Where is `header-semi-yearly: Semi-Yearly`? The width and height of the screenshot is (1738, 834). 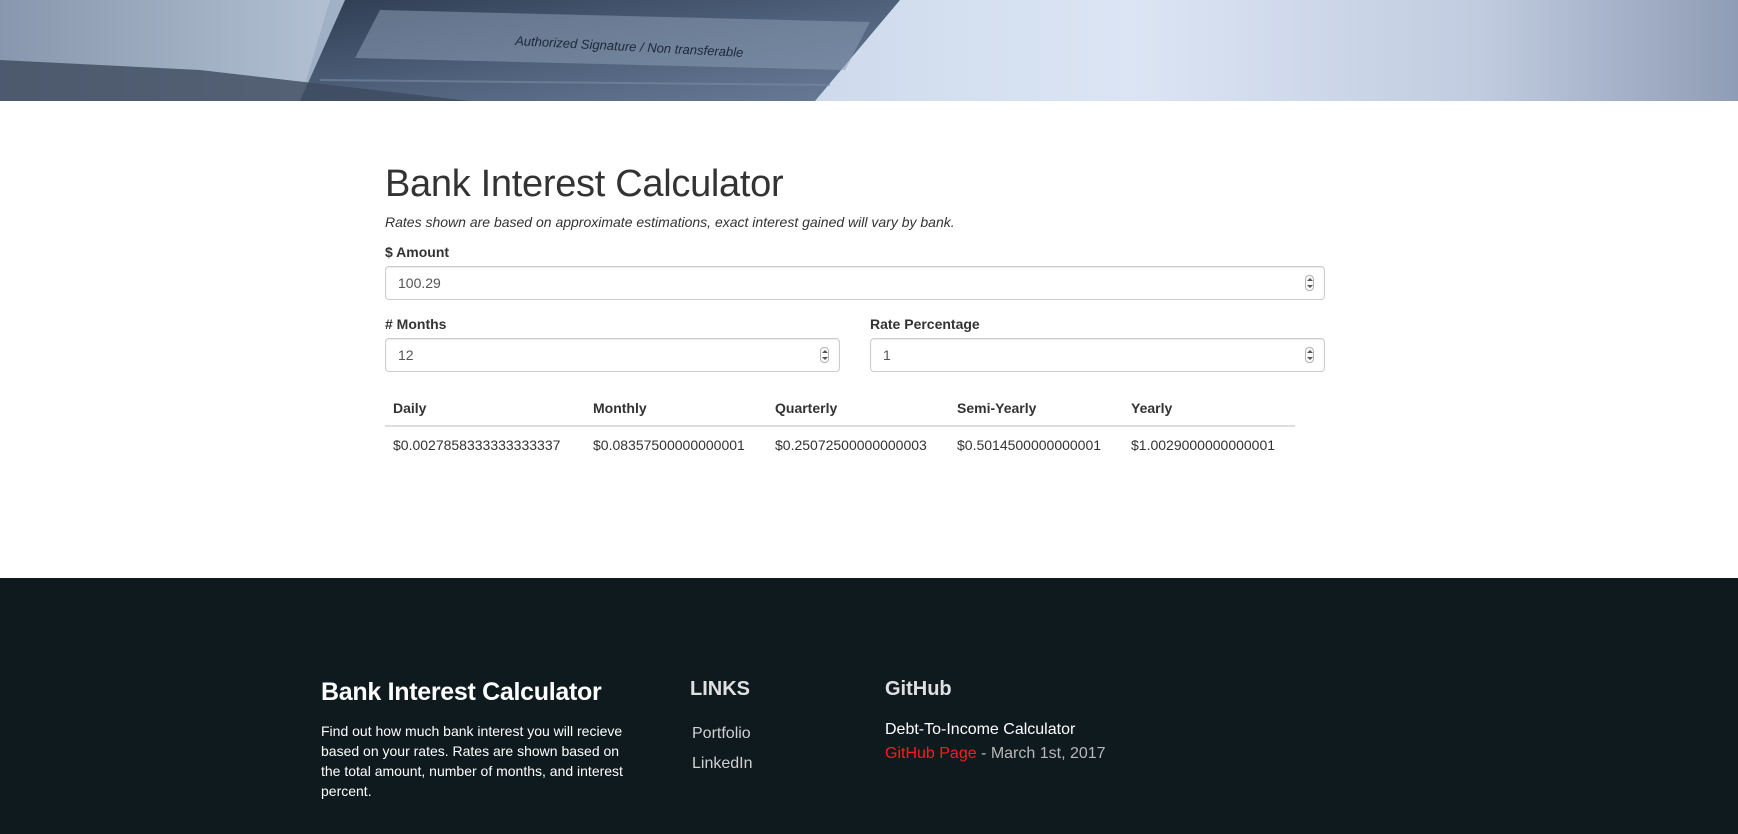
header-semi-yearly: Semi-Yearly is located at coordinates (1036, 409).